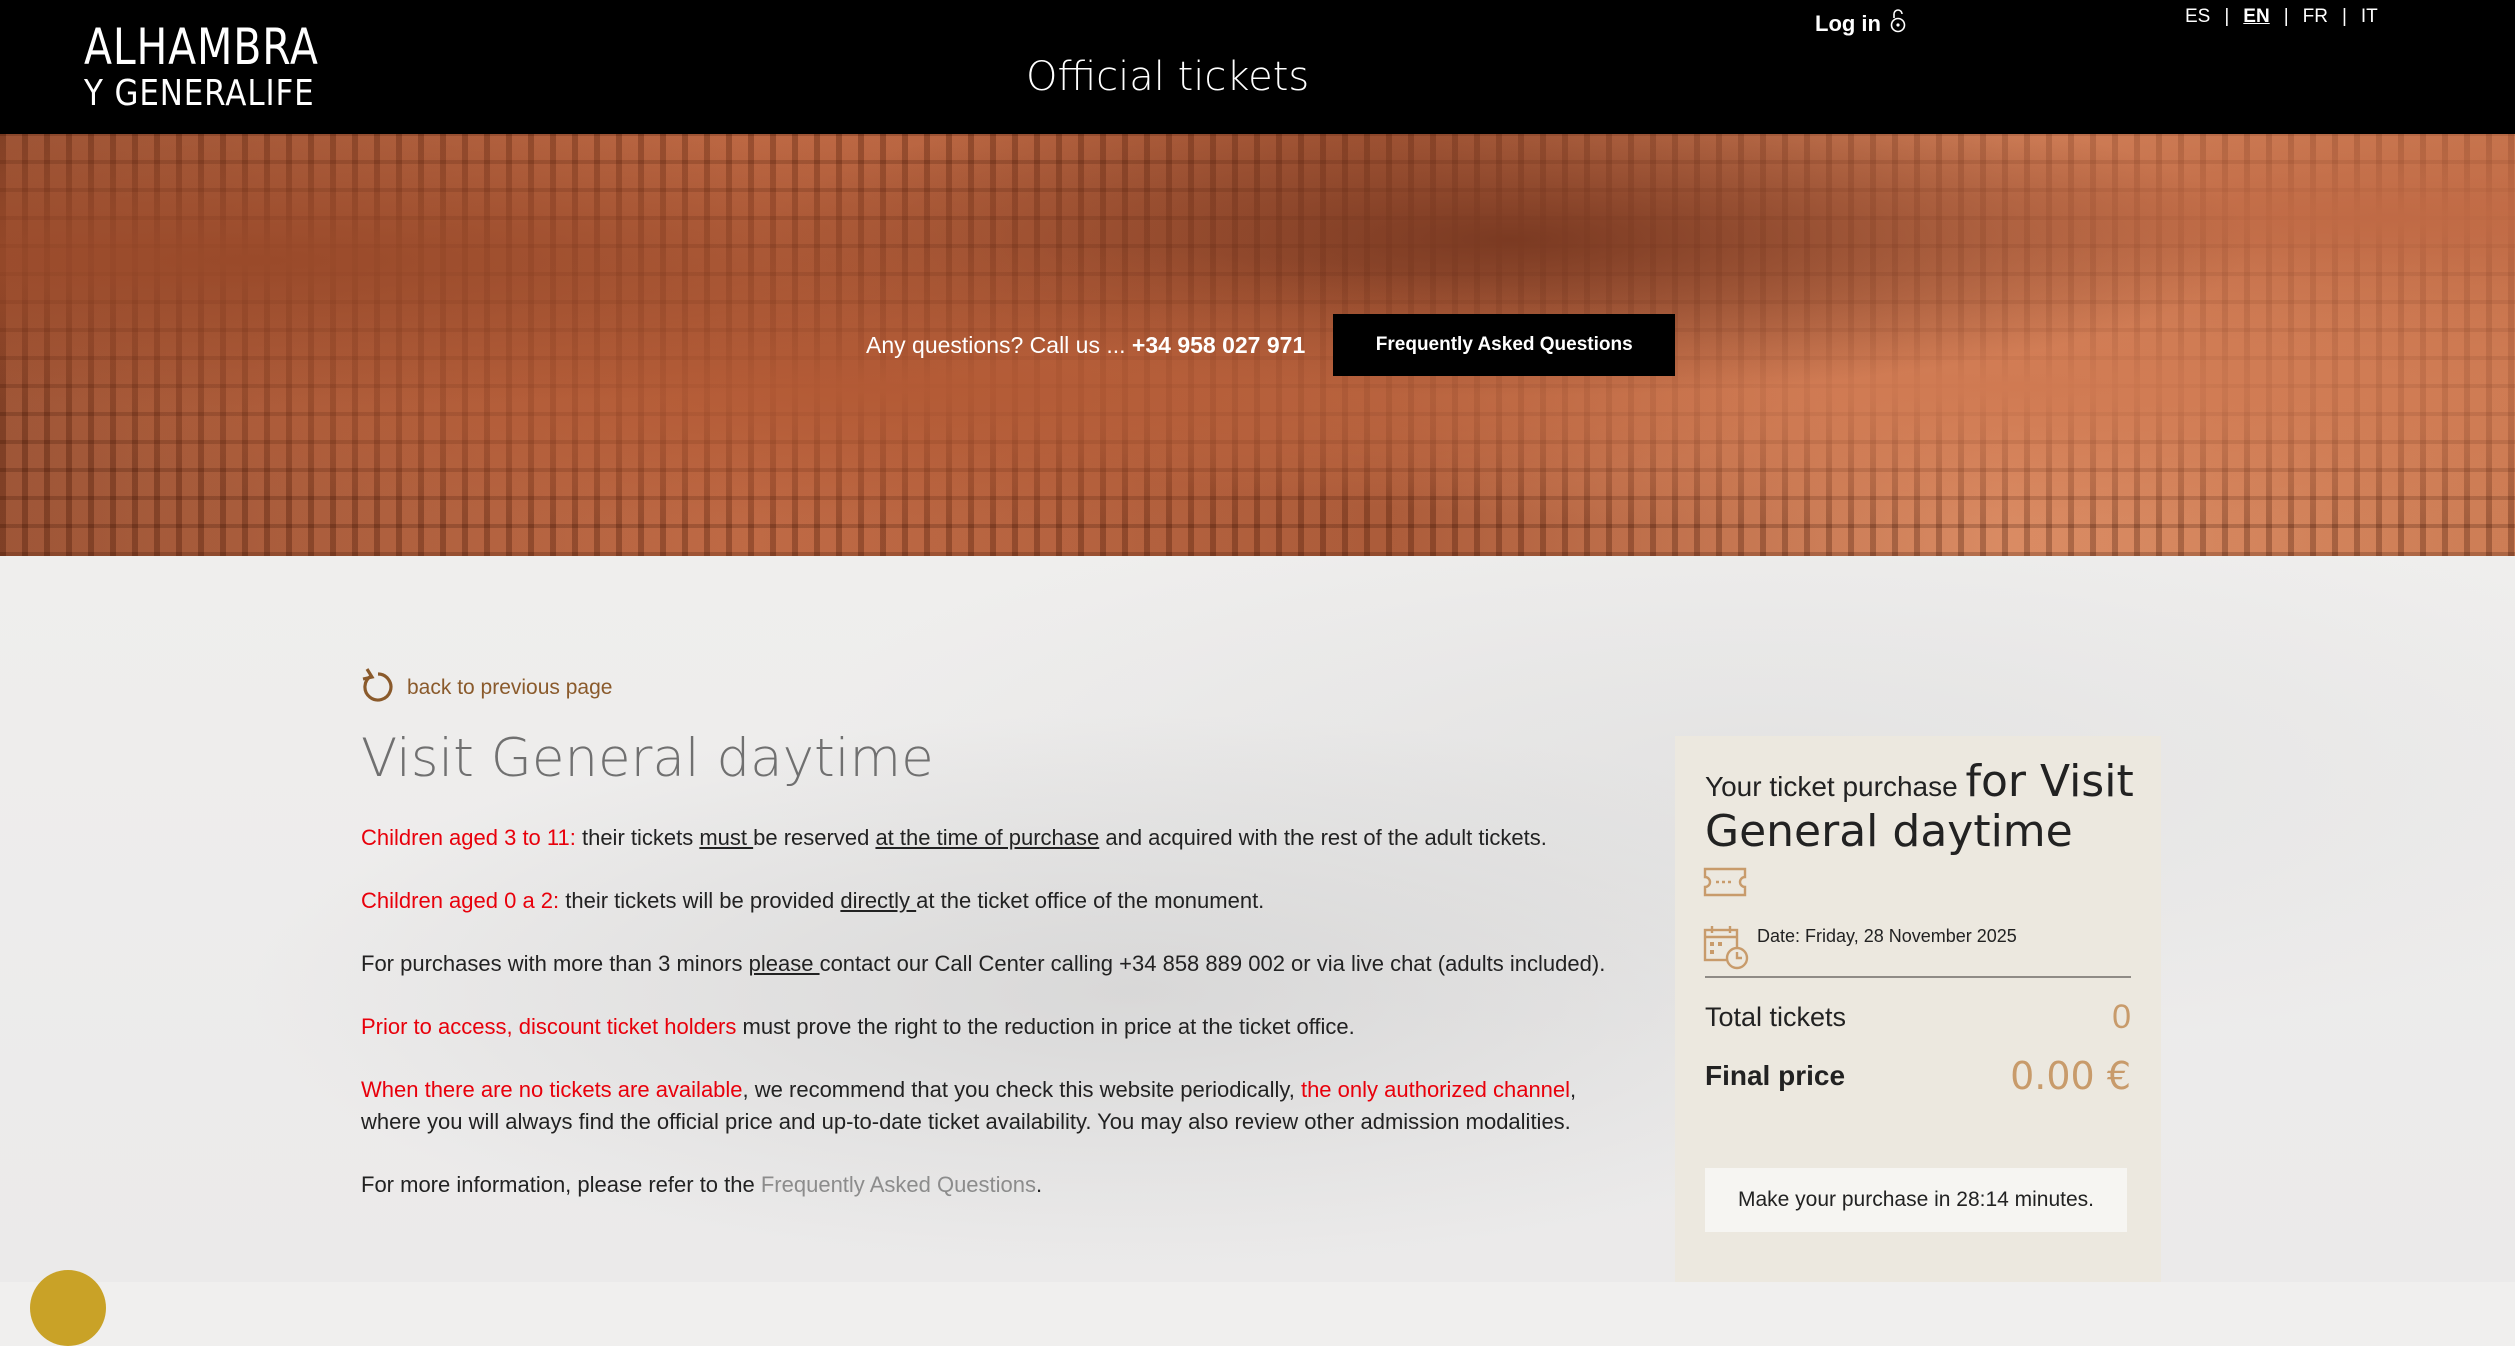 The width and height of the screenshot is (2515, 1346). What do you see at coordinates (784, 963) in the screenshot?
I see `underlined-text: please` at bounding box center [784, 963].